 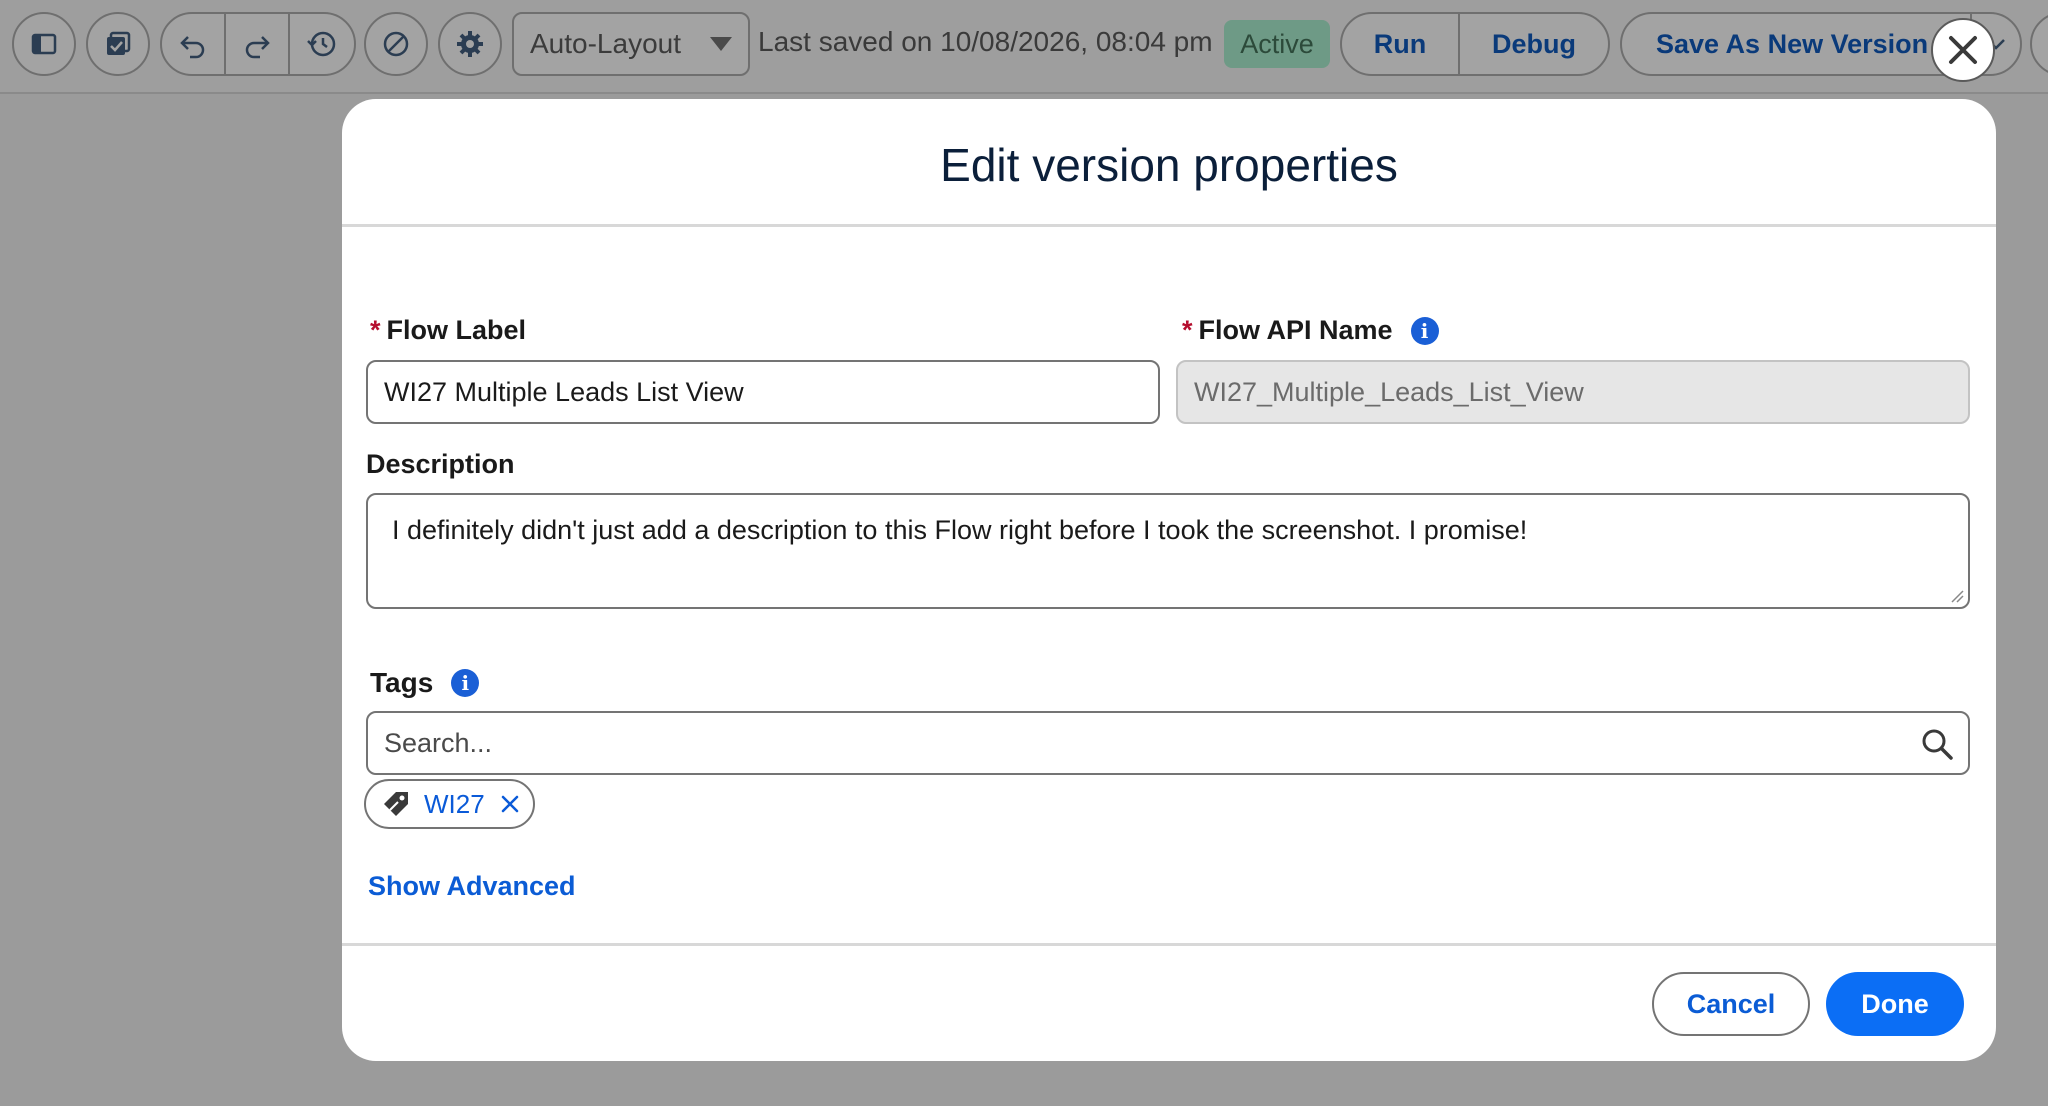 I want to click on show-advanced-link: Show Advanced, so click(x=472, y=886).